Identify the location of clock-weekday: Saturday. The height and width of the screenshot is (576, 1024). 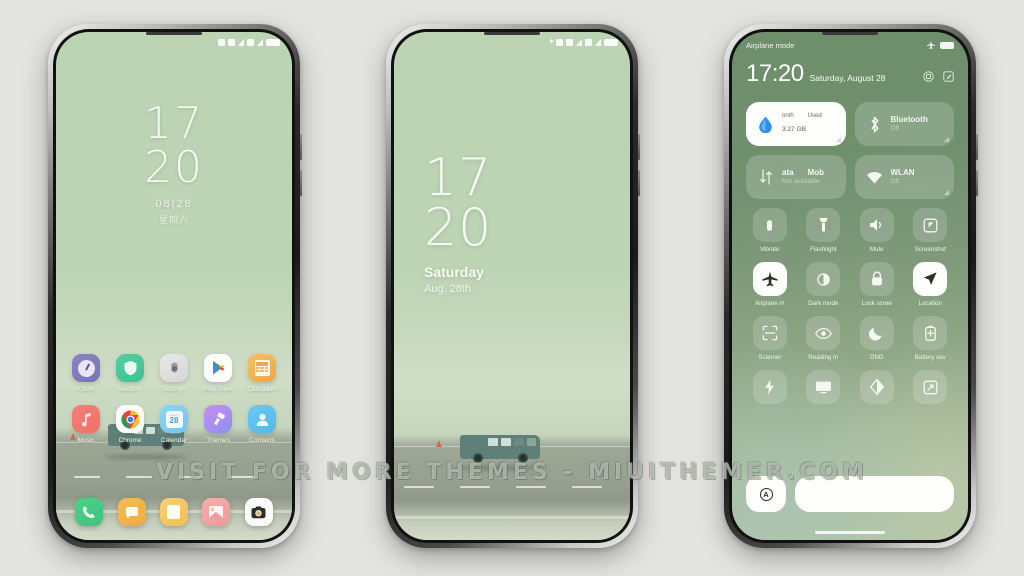
(454, 272).